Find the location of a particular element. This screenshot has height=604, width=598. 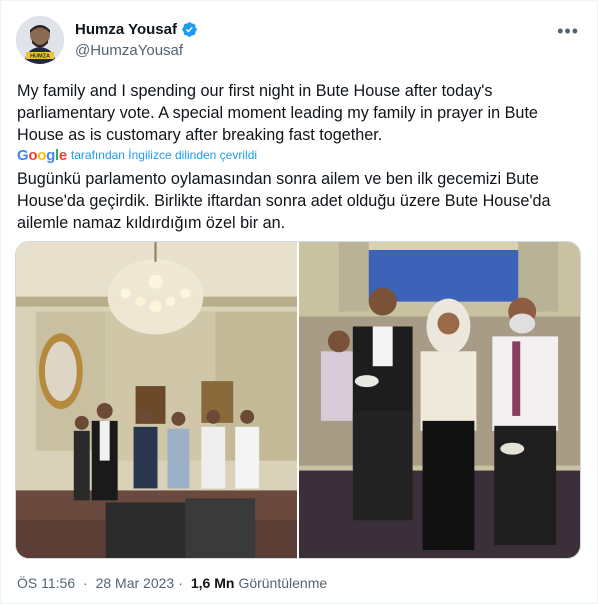

tweet-time: ÖS 11:56 is located at coordinates (46, 583).